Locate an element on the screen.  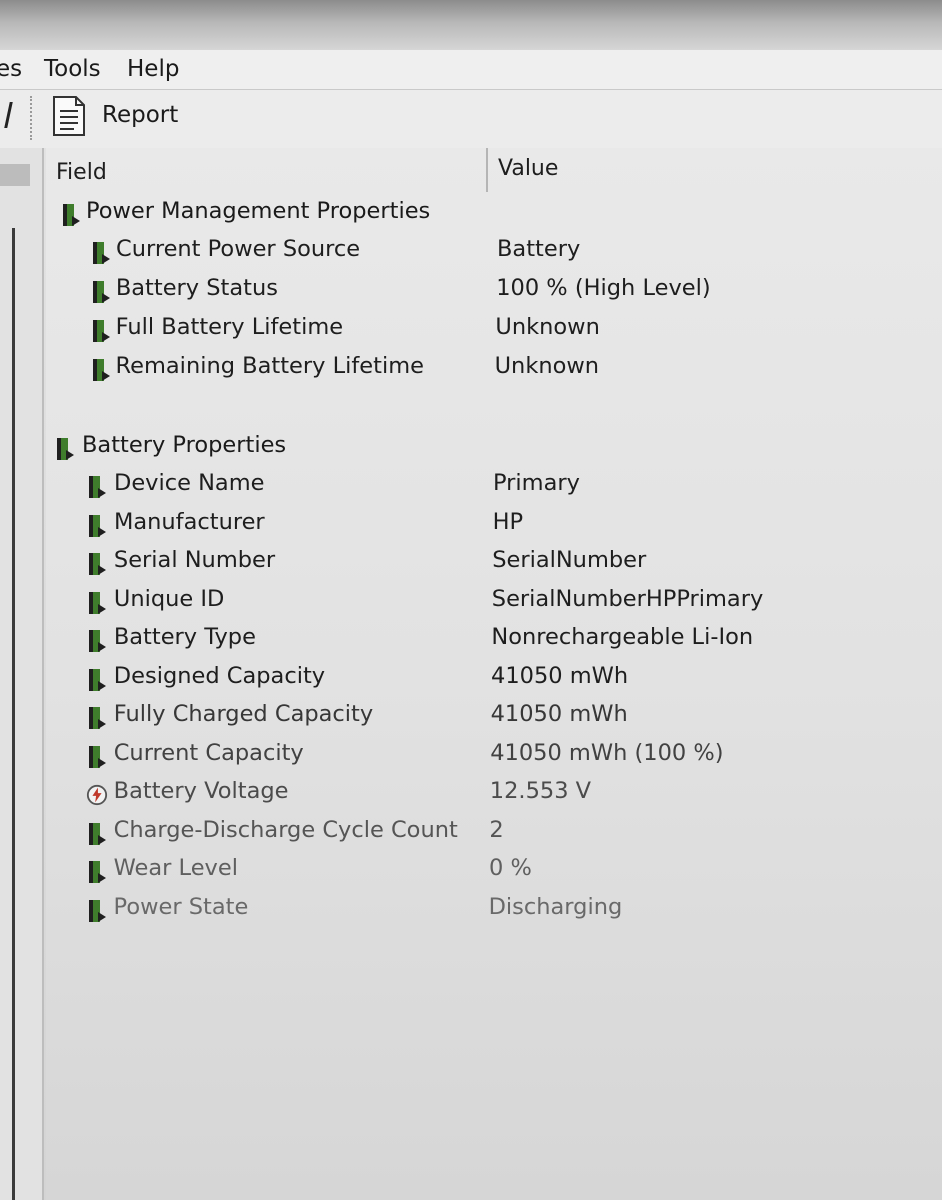
group-title: Battery Properties is located at coordinates (184, 445).